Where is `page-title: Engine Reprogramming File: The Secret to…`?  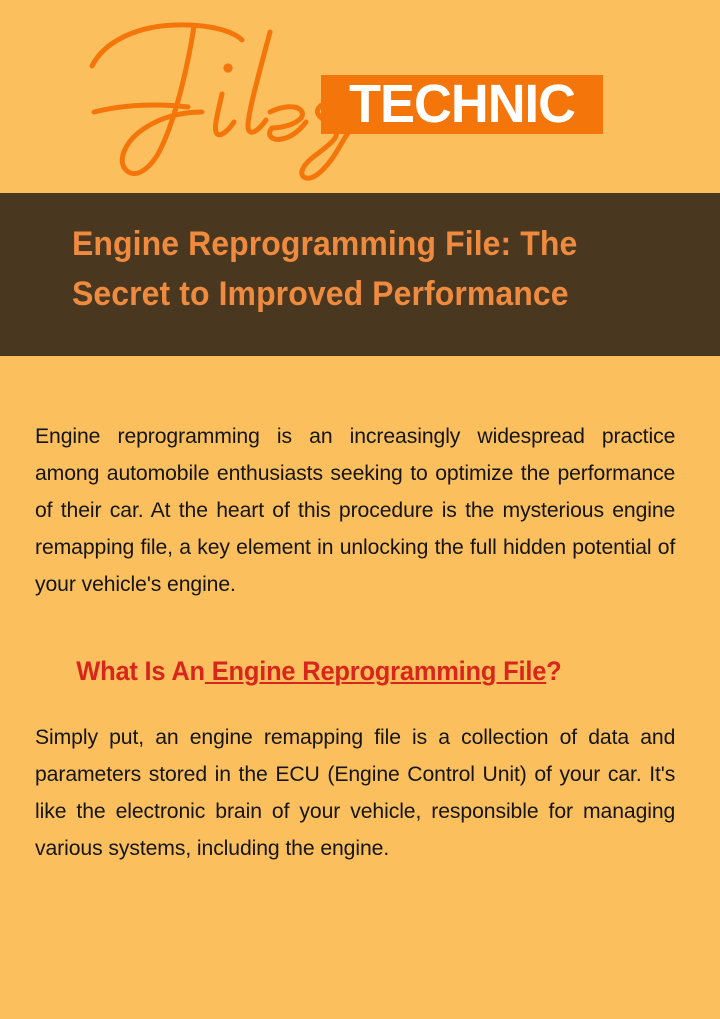 page-title: Engine Reprogramming File: The Secret to… is located at coordinates (325, 269).